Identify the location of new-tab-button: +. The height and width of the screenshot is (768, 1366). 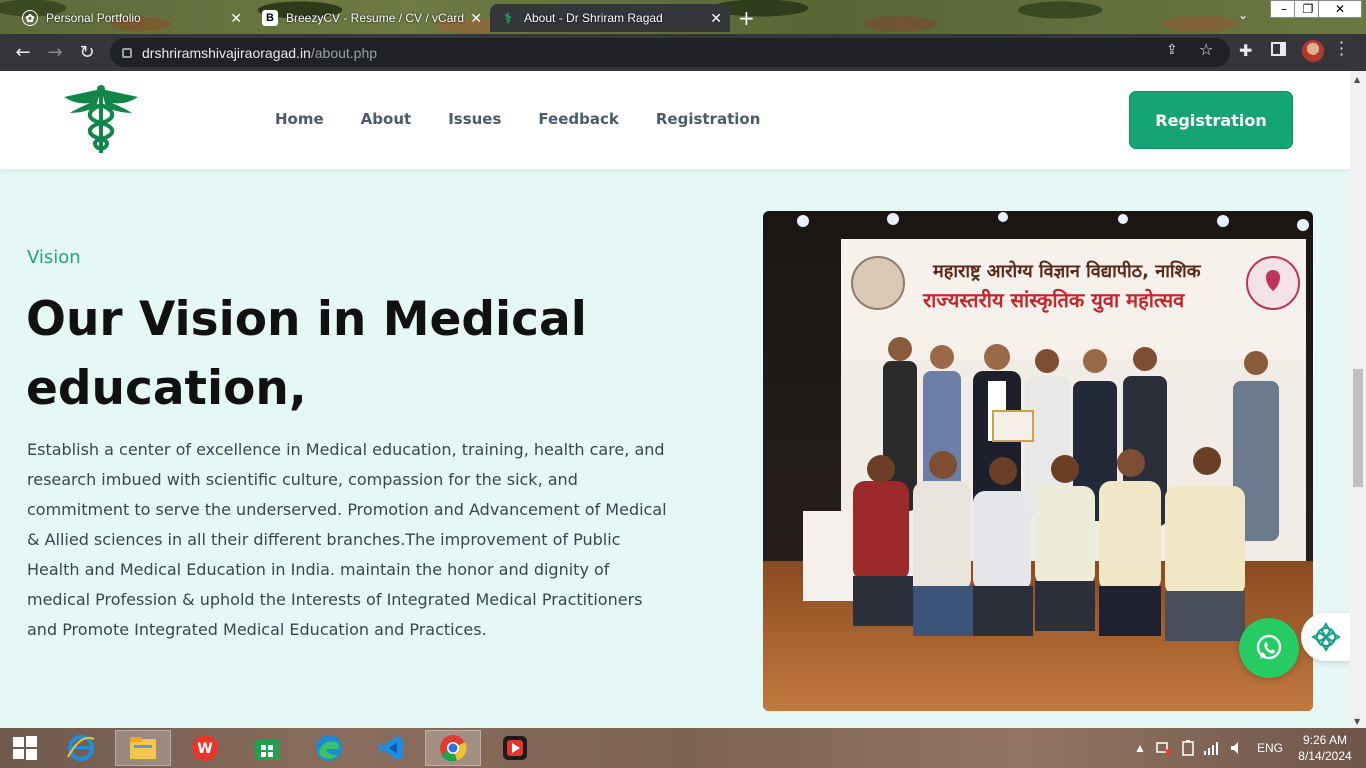
(746, 18).